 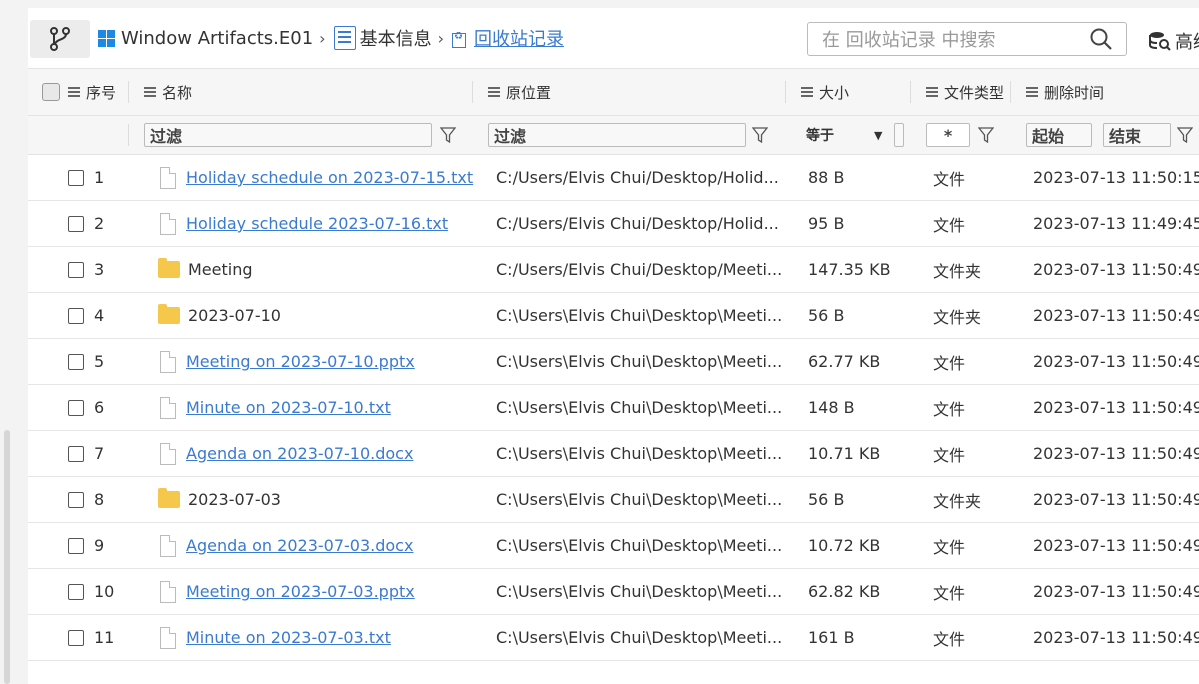 What do you see at coordinates (217, 38) in the screenshot?
I see `breadcrumb-source: Window Artifacts.E01` at bounding box center [217, 38].